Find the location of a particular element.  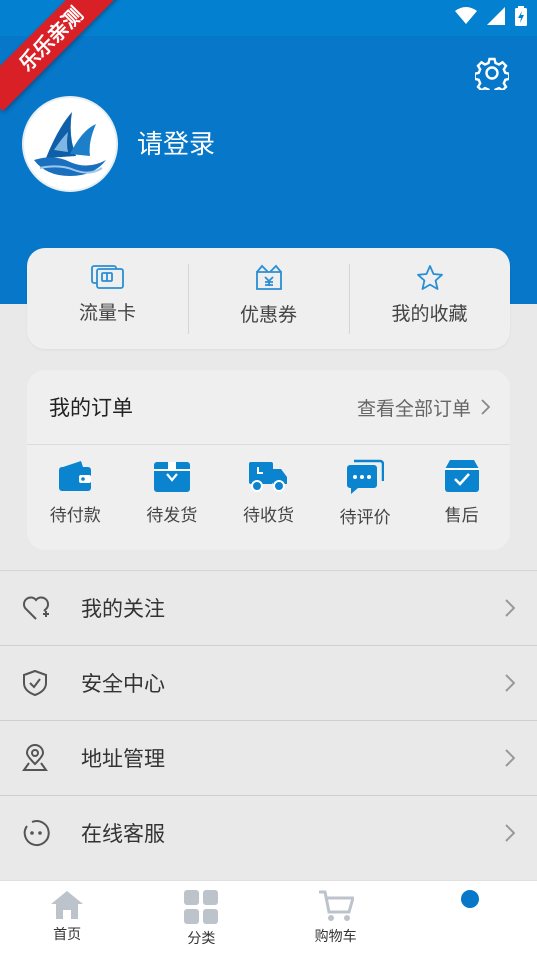

wallet-icon is located at coordinates (75, 476).